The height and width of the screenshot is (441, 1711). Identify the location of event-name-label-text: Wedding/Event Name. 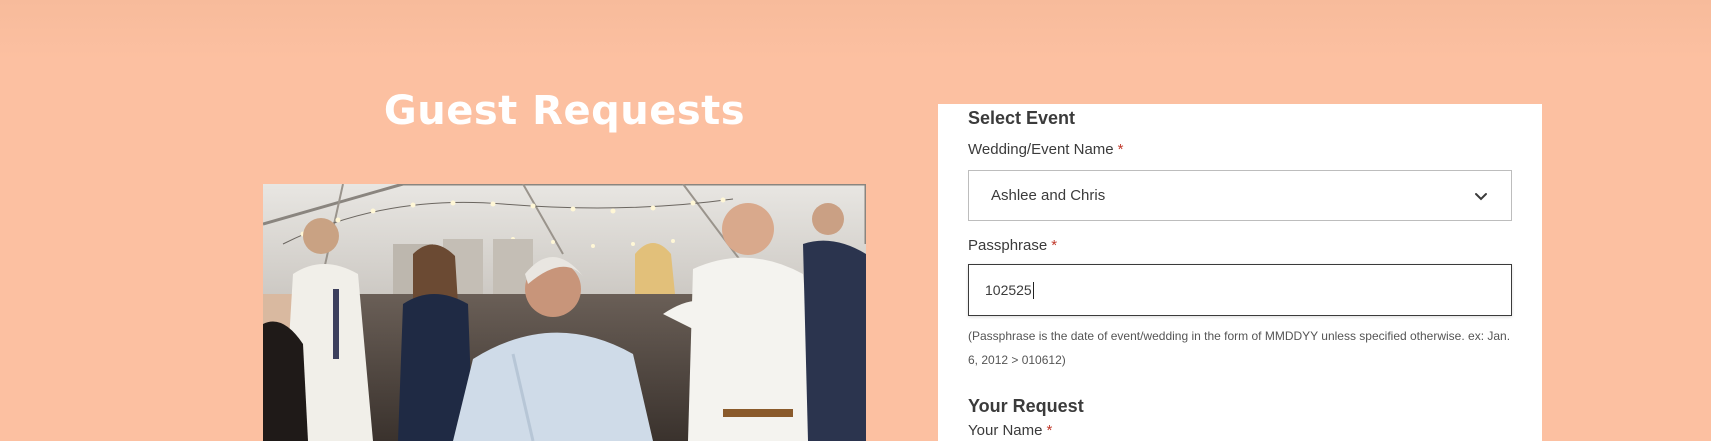
(1041, 149).